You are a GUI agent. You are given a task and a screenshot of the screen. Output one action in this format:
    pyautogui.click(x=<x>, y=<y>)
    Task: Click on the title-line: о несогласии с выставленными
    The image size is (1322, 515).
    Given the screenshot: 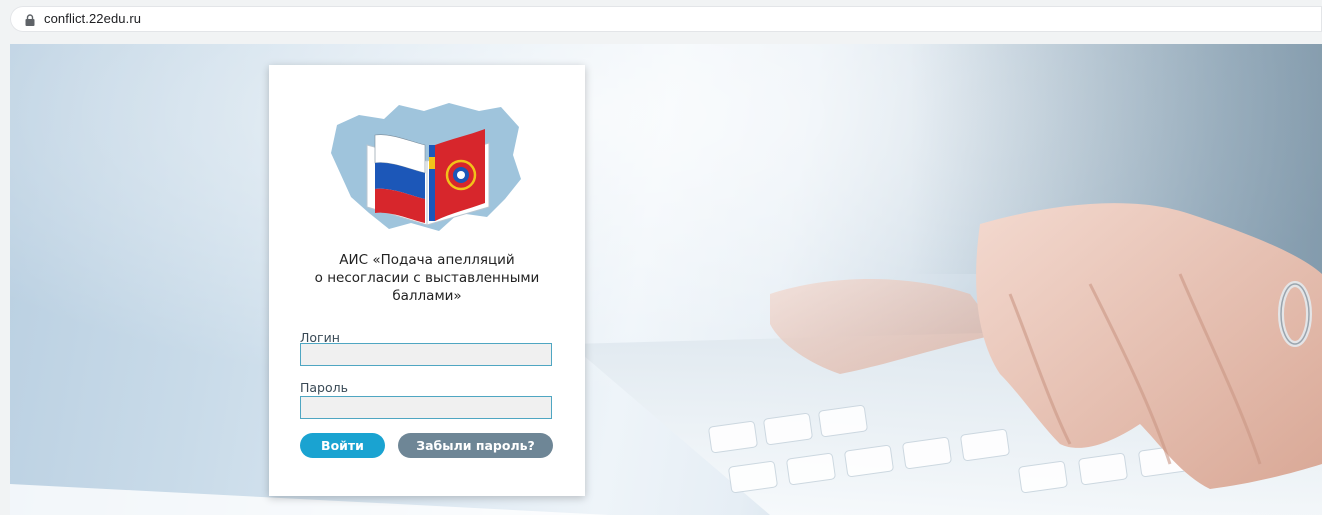 What is the action you would take?
    pyautogui.click(x=427, y=278)
    